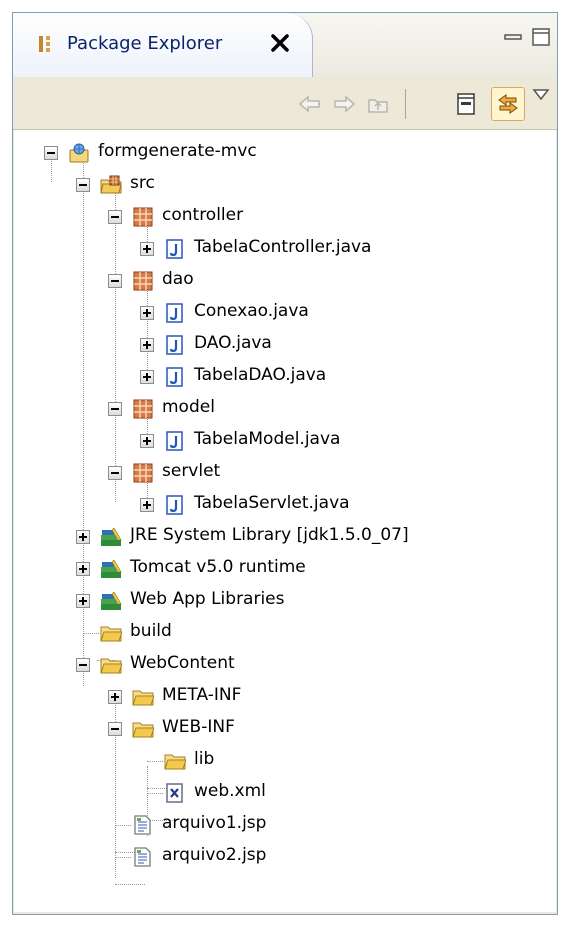  What do you see at coordinates (280, 43) in the screenshot?
I see `close-x-icon` at bounding box center [280, 43].